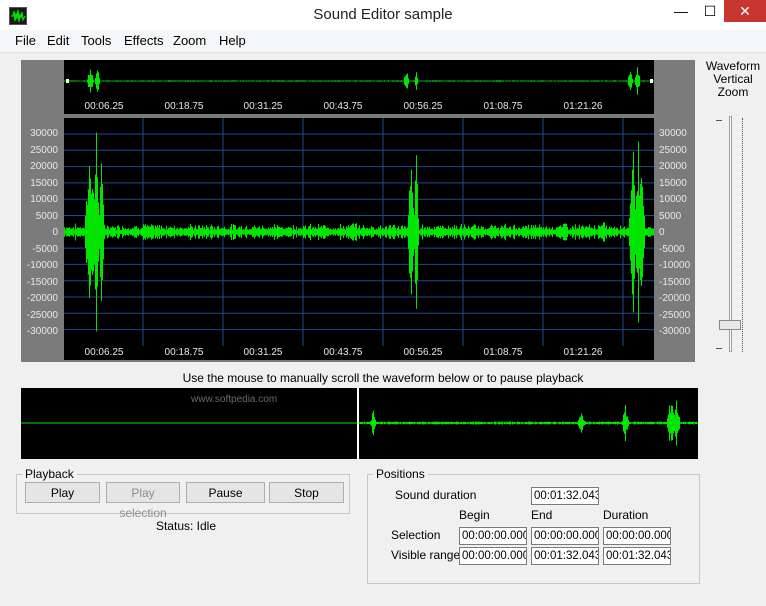 This screenshot has height=606, width=766. What do you see at coordinates (58, 40) in the screenshot?
I see `menu-edit: Edit` at bounding box center [58, 40].